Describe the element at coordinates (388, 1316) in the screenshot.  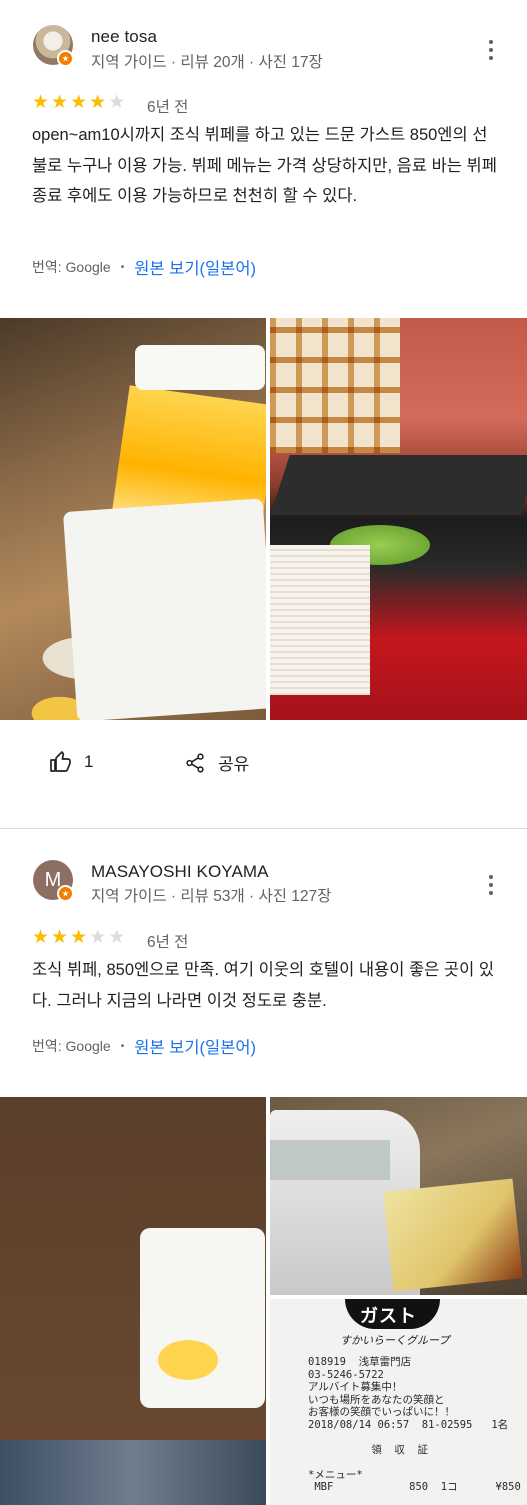
I see `receipt-logo: ガスト` at that location.